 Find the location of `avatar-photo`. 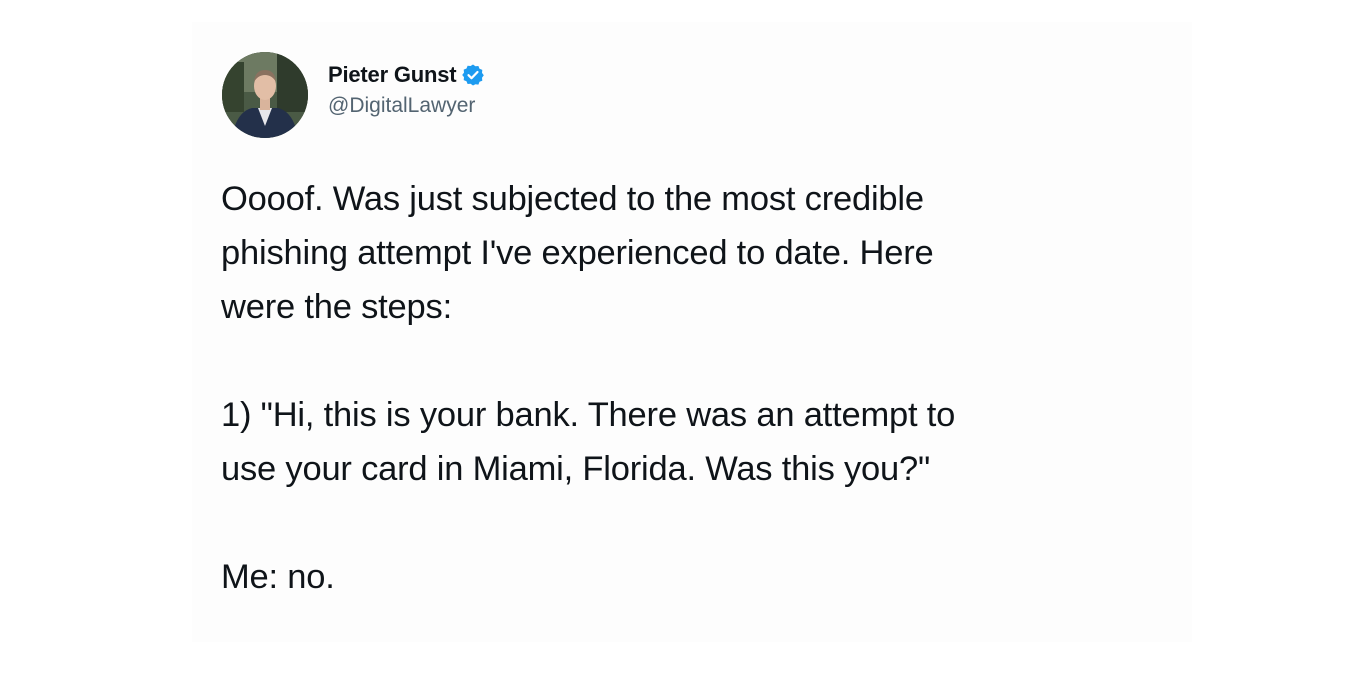

avatar-photo is located at coordinates (265, 95).